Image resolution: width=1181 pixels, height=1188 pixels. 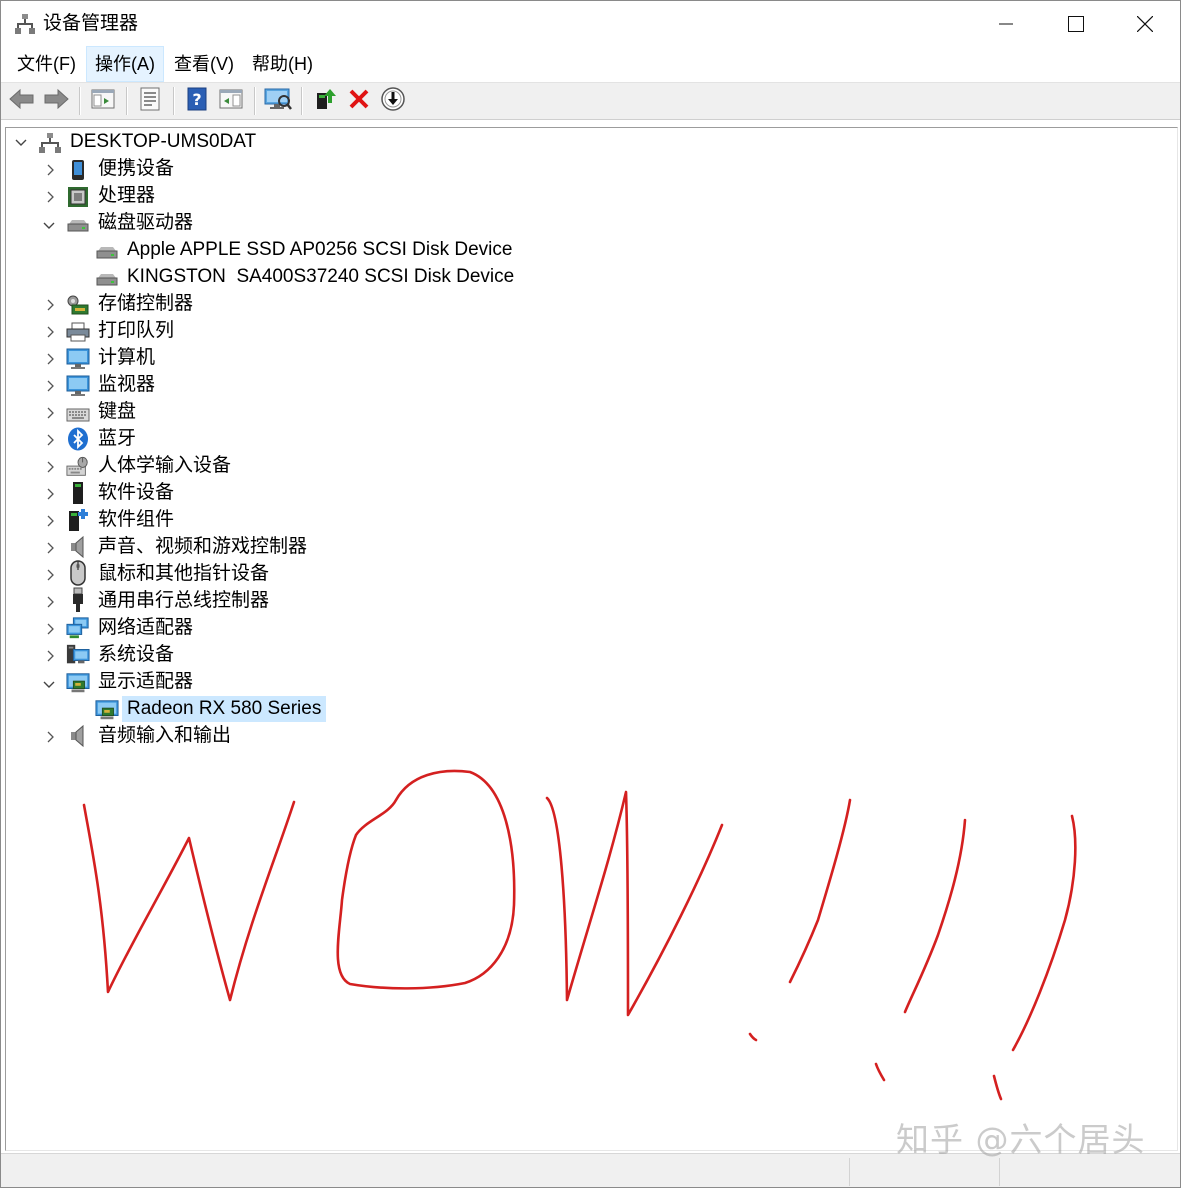 I want to click on back-button, so click(x=22, y=101).